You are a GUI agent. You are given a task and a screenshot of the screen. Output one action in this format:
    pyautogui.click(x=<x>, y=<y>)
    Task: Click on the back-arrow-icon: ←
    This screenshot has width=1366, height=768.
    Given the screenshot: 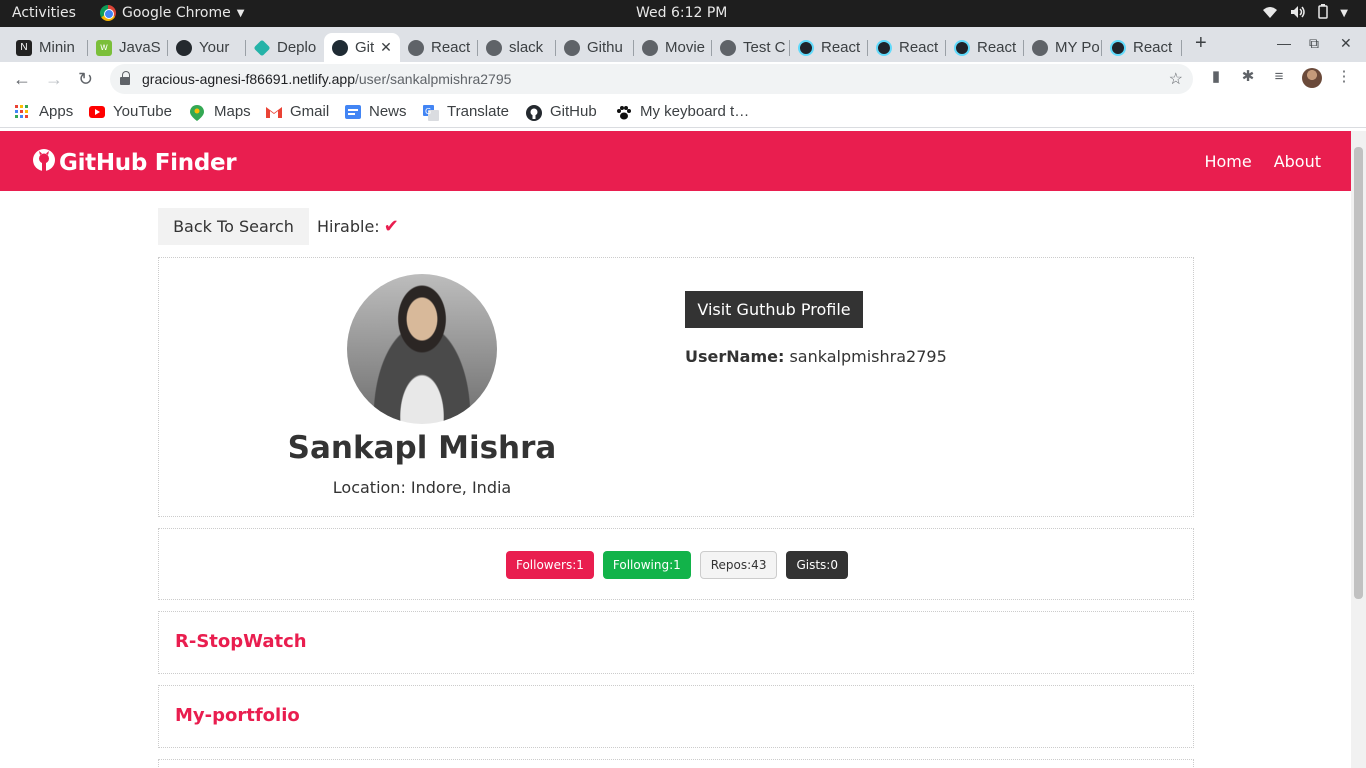 What is the action you would take?
    pyautogui.click(x=22, y=79)
    